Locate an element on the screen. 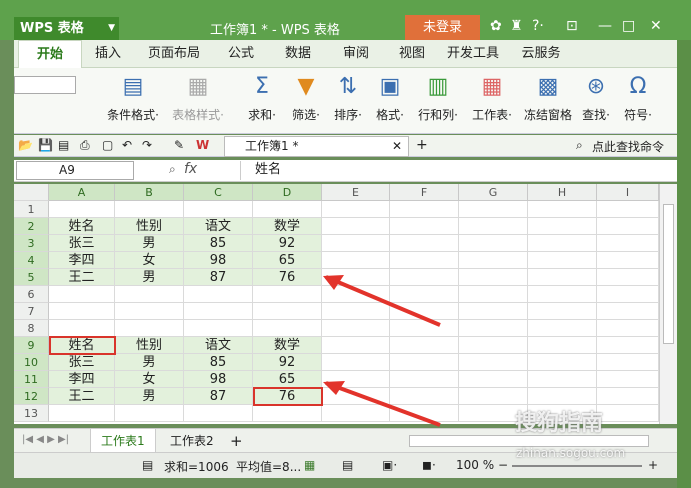 The width and height of the screenshot is (691, 488). table-cell: 85 is located at coordinates (218, 243).